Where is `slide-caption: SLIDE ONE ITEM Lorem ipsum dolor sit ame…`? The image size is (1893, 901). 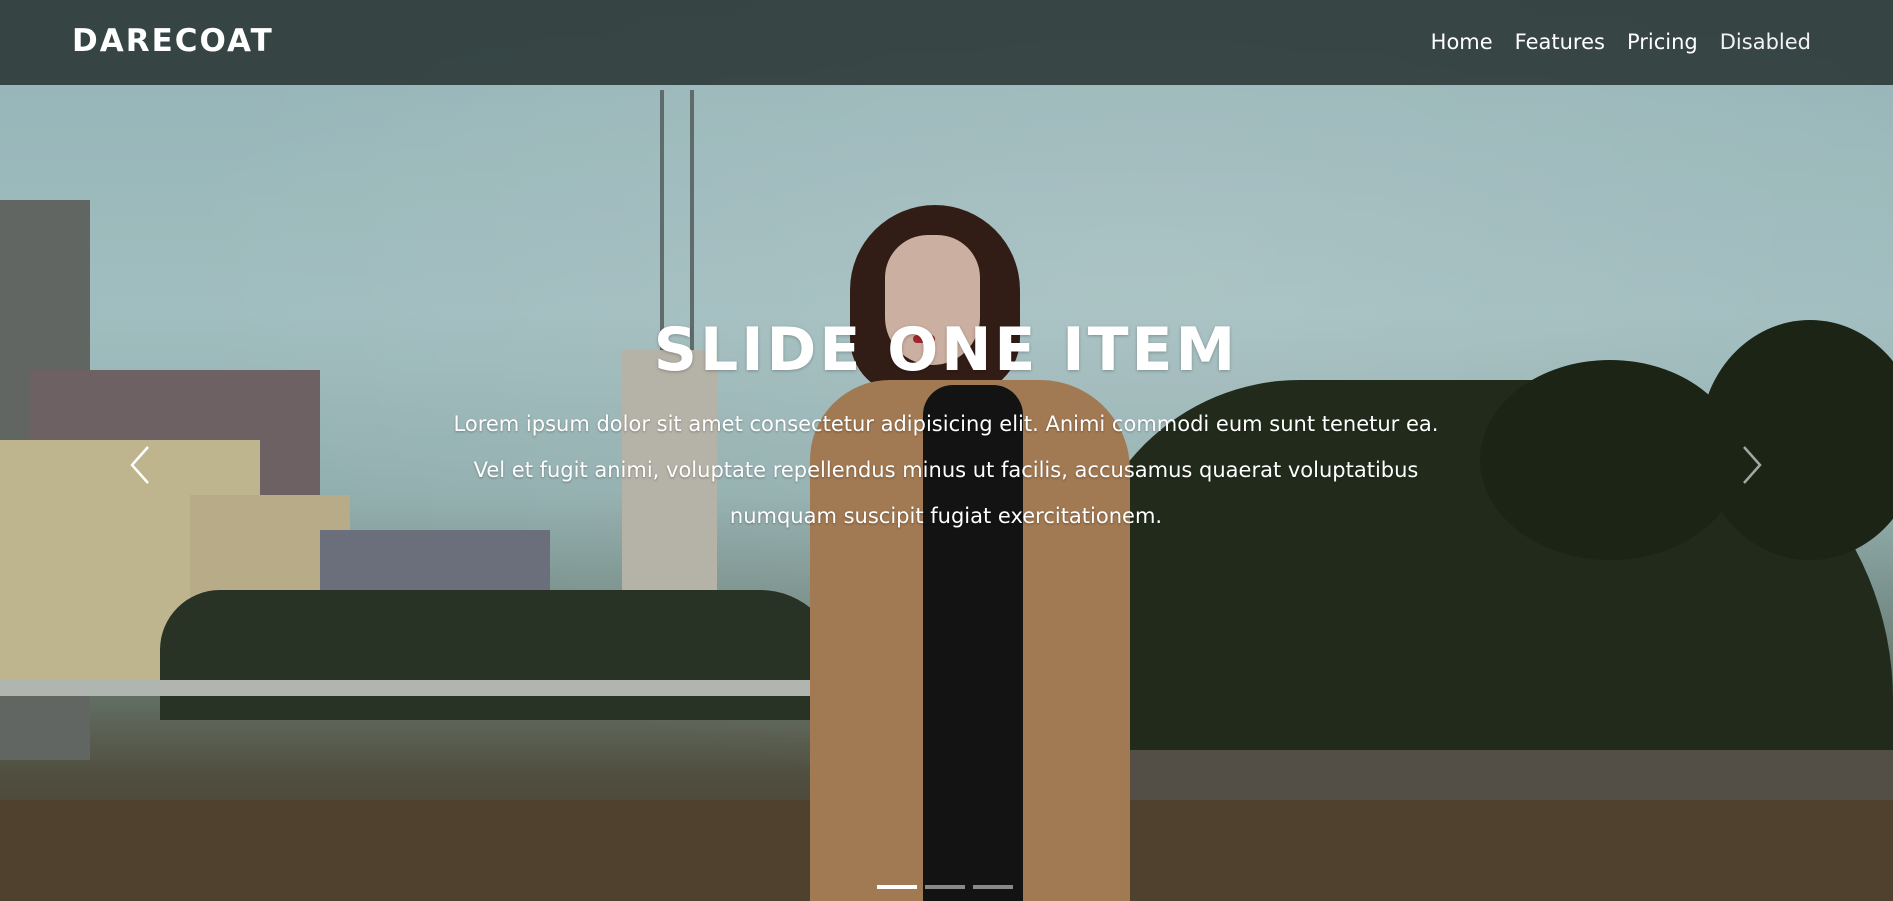 slide-caption: SLIDE ONE ITEM Lorem ipsum dolor sit ame… is located at coordinates (946, 427).